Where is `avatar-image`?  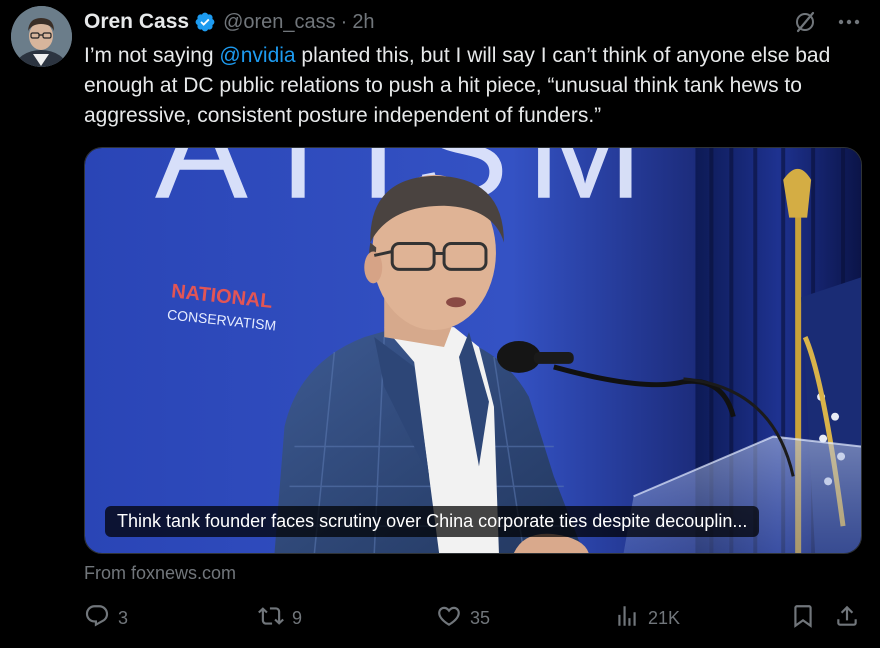
avatar-image is located at coordinates (41, 36).